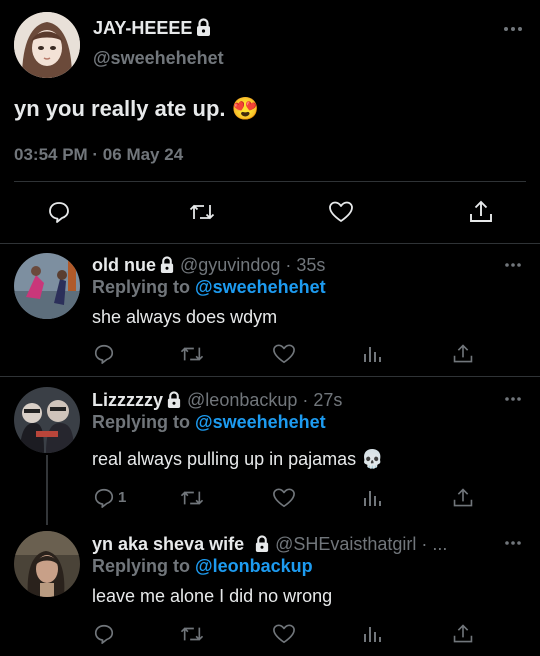  Describe the element at coordinates (322, 400) in the screenshot. I see `reply-time: · 27s` at that location.